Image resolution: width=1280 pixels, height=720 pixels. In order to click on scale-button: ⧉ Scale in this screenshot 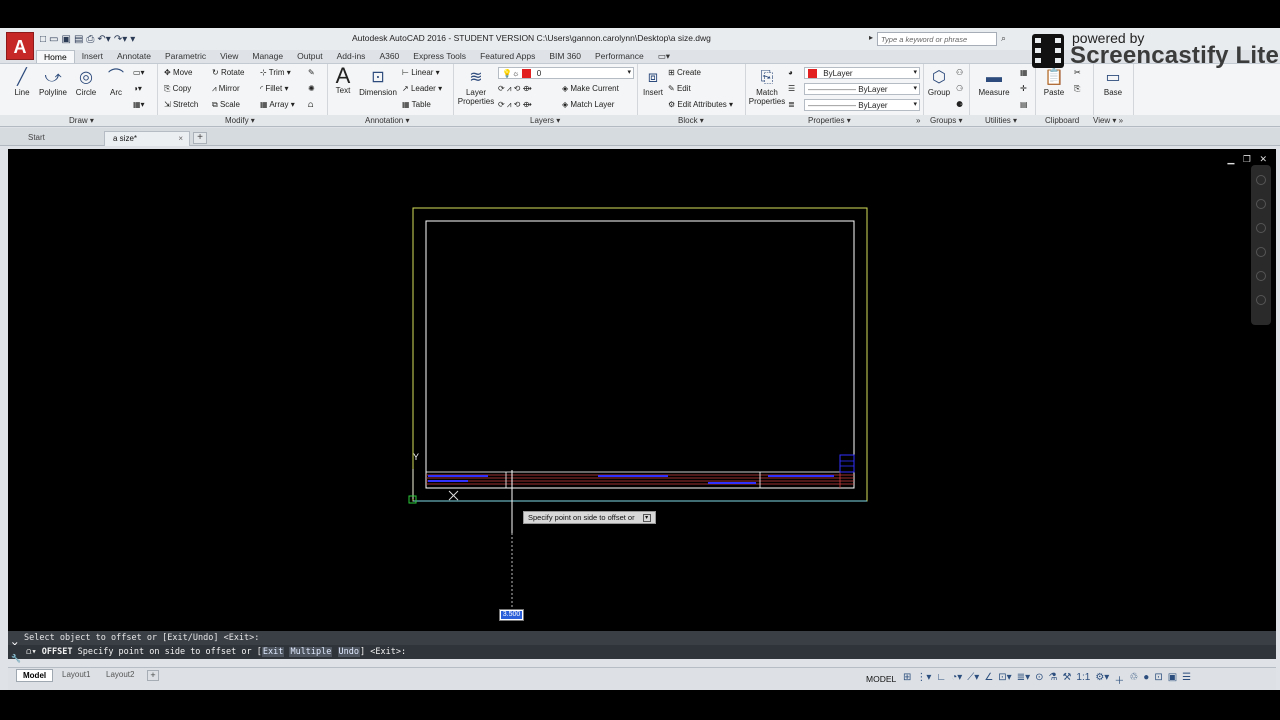, I will do `click(226, 105)`.